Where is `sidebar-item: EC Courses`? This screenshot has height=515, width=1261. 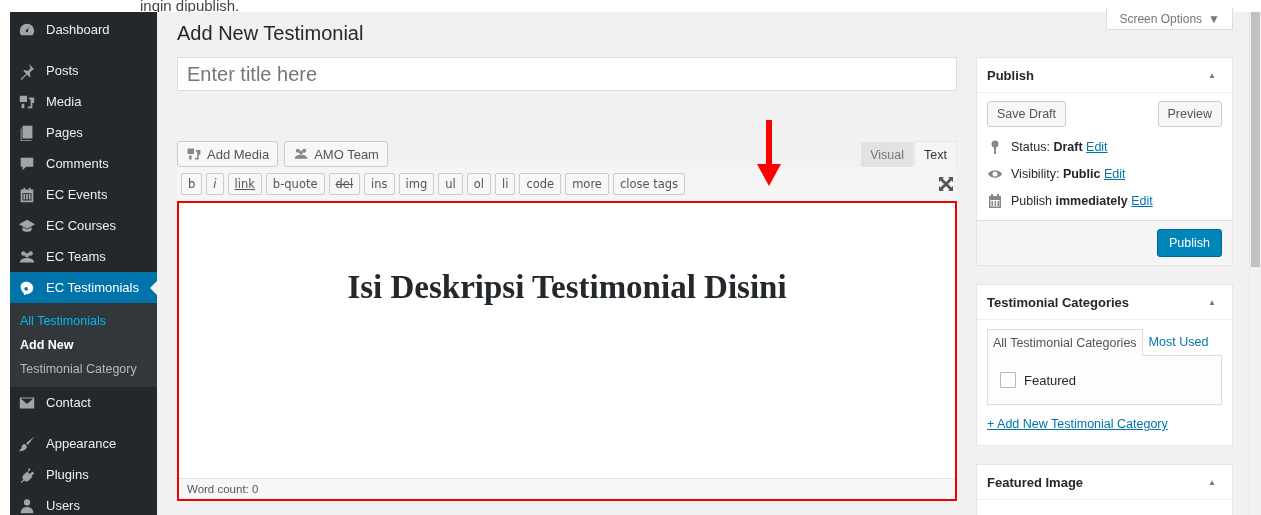
sidebar-item: EC Courses is located at coordinates (83, 225).